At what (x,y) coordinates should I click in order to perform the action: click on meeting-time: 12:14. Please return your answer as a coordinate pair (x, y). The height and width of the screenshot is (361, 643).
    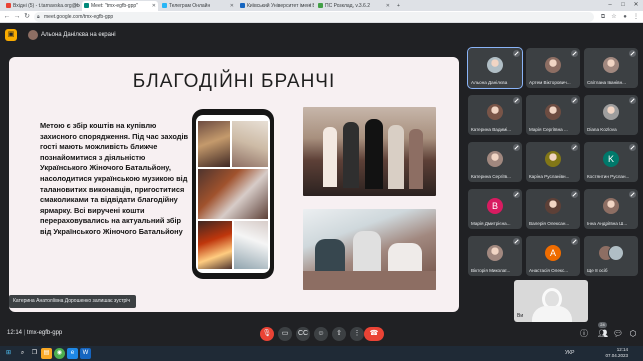
    Looking at the image, I should click on (15, 333).